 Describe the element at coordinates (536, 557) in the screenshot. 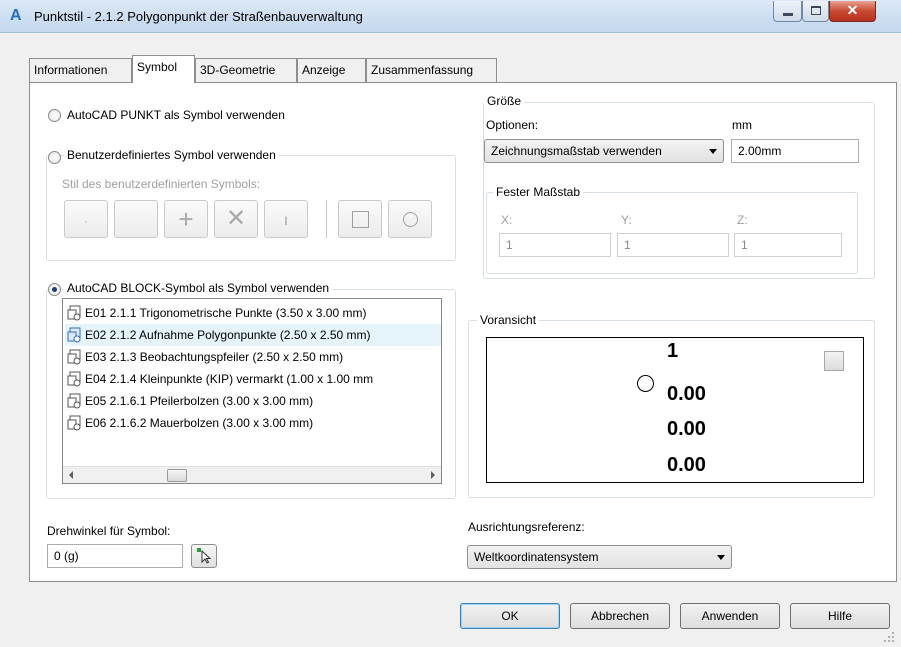

I see `orientation-value: Weltkoordinatensystem` at that location.